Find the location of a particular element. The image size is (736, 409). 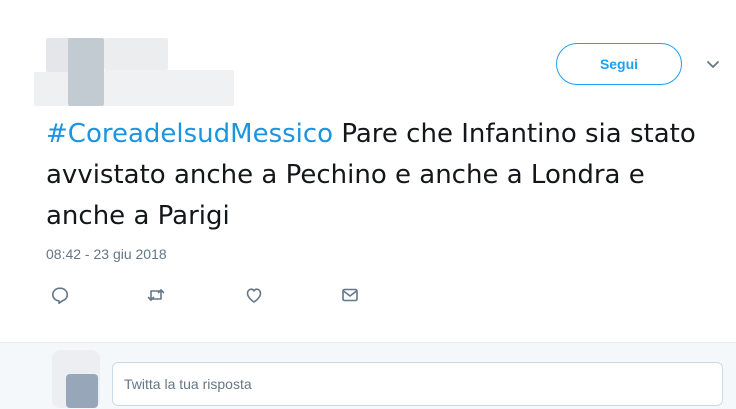

retweet-icon is located at coordinates (157, 296).